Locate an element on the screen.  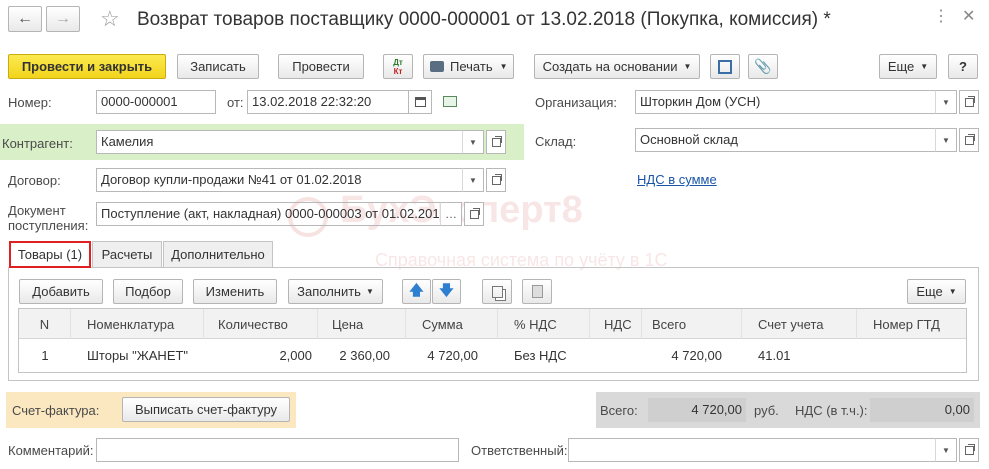
responsible-dropdown: ▼ is located at coordinates (946, 450).